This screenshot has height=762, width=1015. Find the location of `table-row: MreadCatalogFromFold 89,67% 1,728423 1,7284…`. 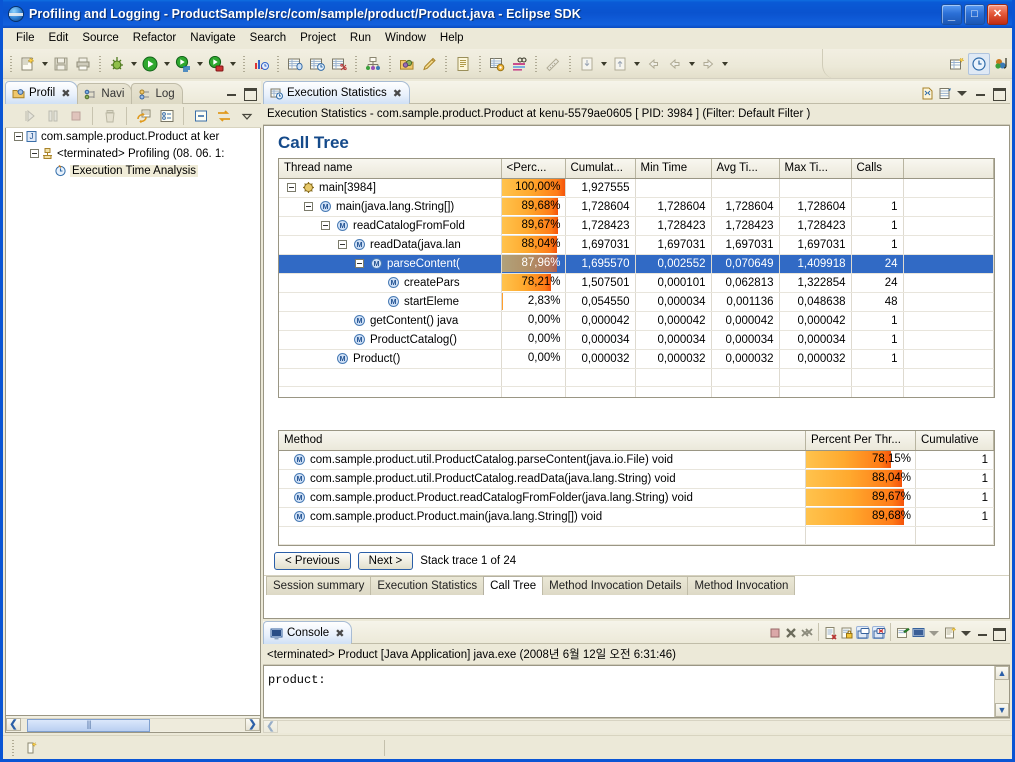

table-row: MreadCatalogFromFold 89,67% 1,728423 1,7284… is located at coordinates (636, 226).